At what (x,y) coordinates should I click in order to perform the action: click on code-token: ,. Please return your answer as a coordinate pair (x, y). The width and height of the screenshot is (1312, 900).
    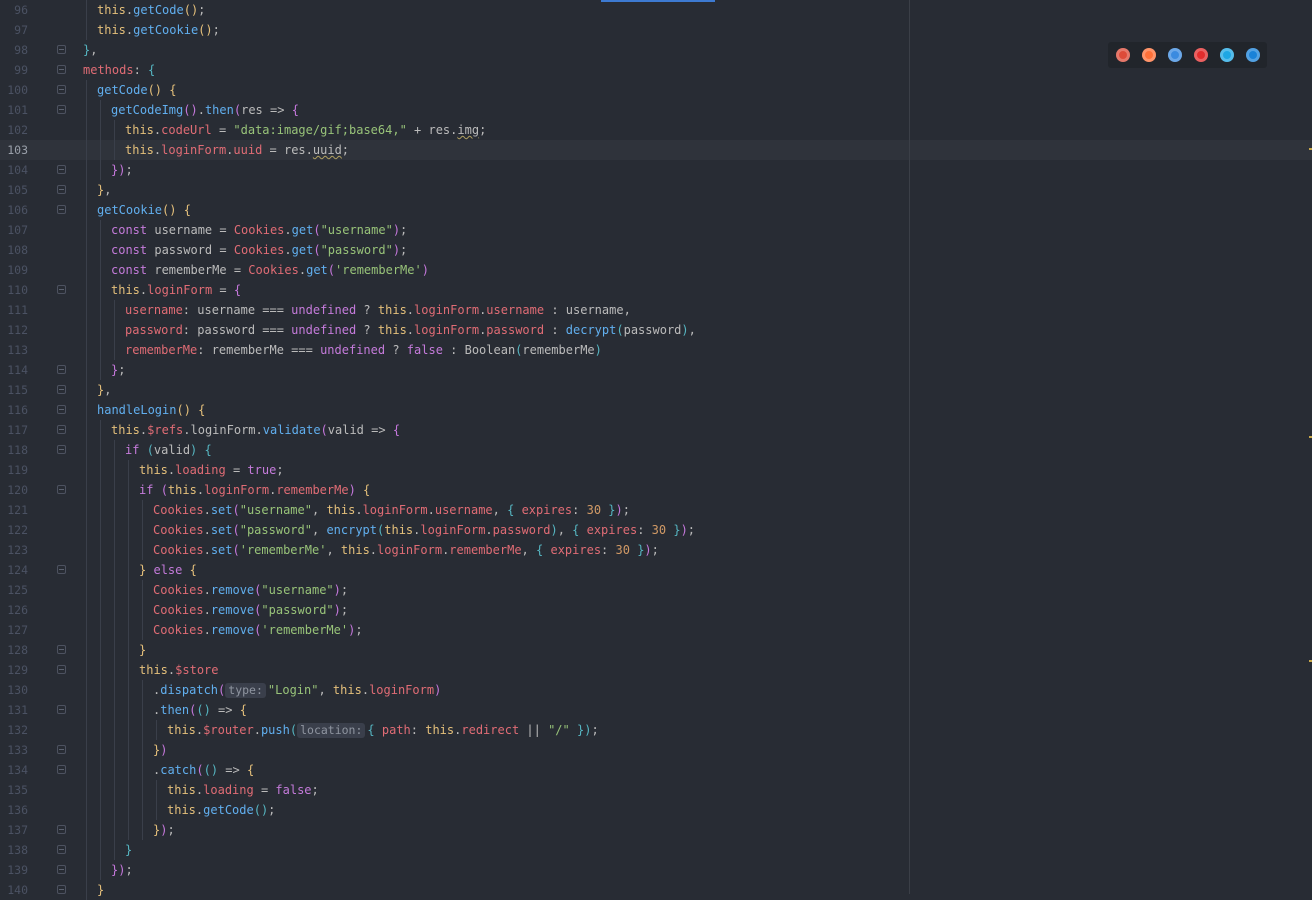
    Looking at the image, I should click on (528, 550).